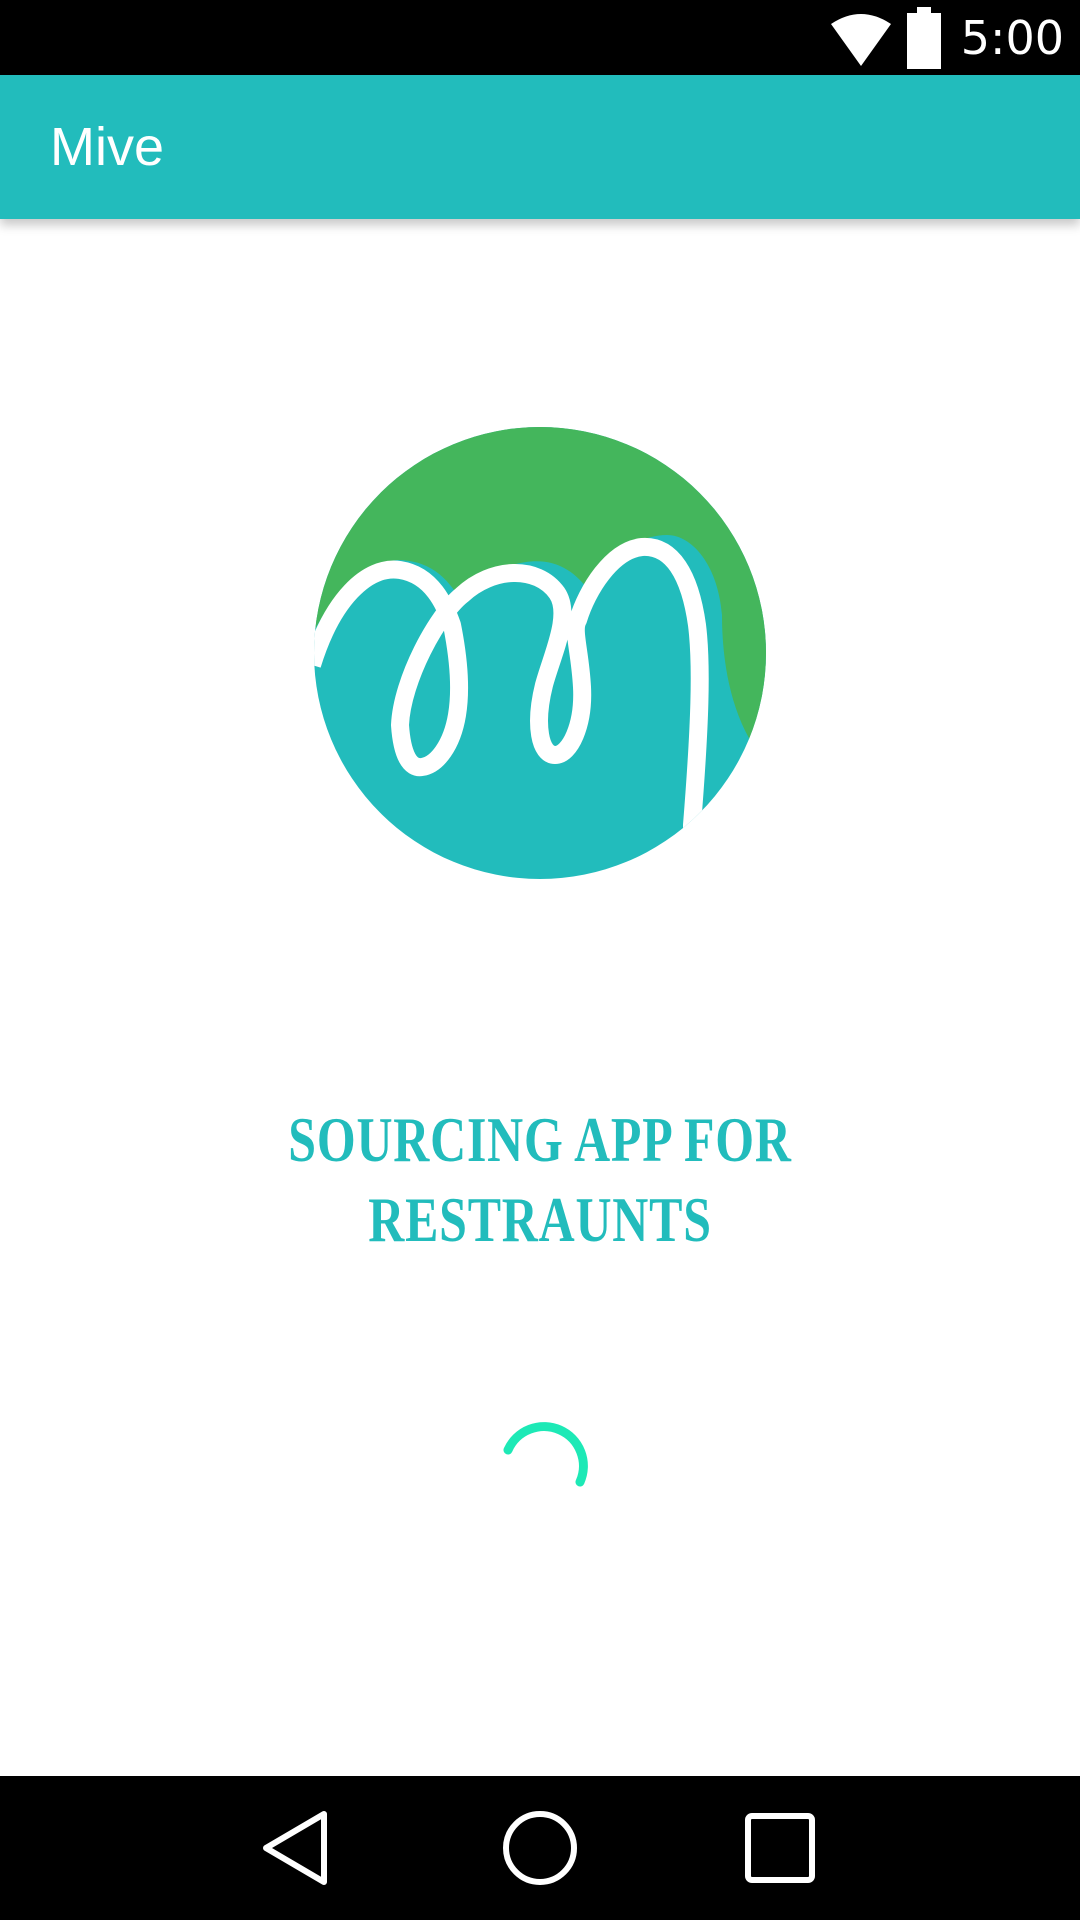 The image size is (1080, 1920). I want to click on status-icons: 5:00, so click(946, 37).